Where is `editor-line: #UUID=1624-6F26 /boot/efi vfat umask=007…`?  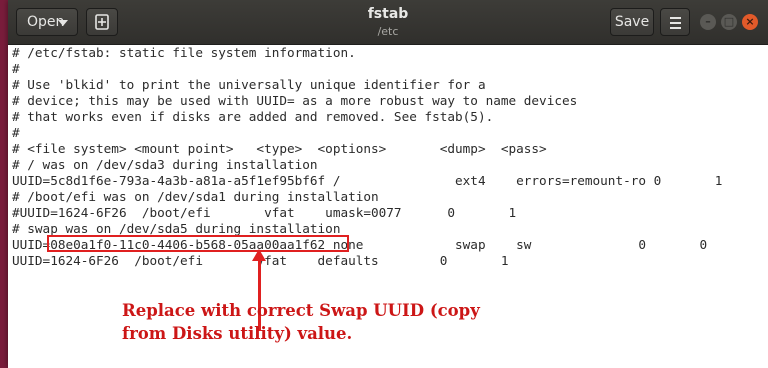 editor-line: #UUID=1624-6F26 /boot/efi vfat umask=007… is located at coordinates (264, 212).